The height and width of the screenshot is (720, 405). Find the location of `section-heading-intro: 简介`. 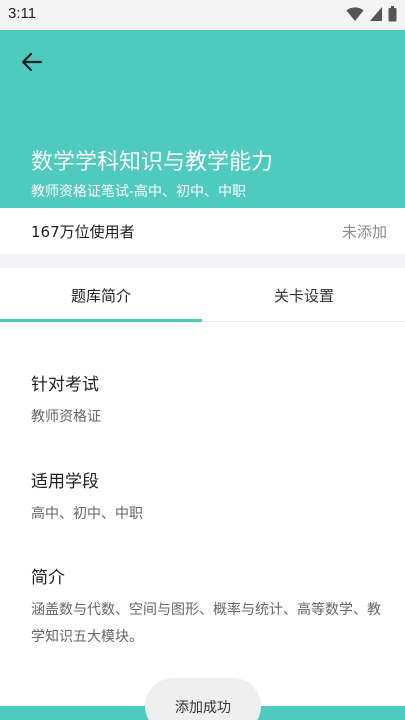

section-heading-intro: 简介 is located at coordinates (48, 578).